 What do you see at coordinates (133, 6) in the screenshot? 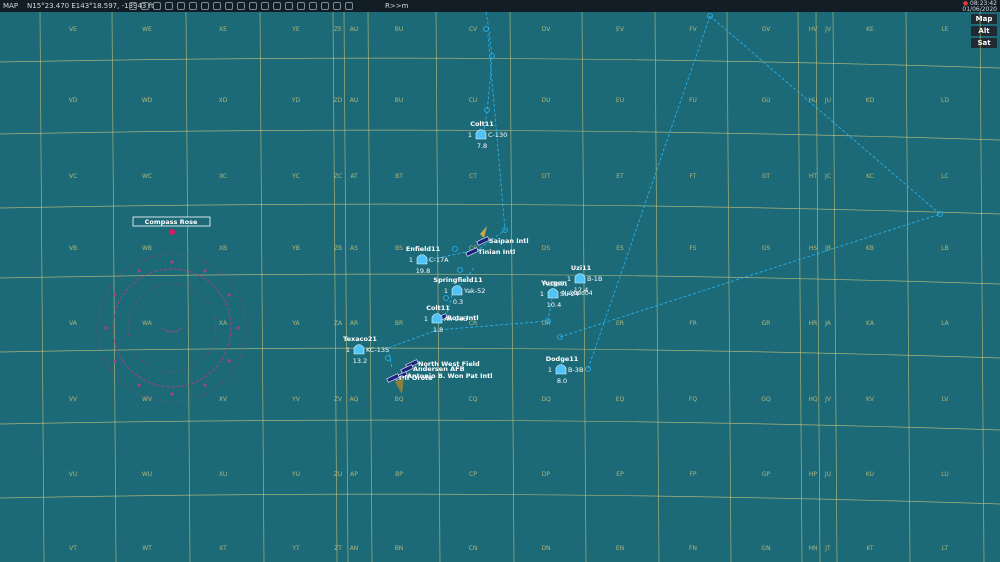
I see `pointer-icon` at bounding box center [133, 6].